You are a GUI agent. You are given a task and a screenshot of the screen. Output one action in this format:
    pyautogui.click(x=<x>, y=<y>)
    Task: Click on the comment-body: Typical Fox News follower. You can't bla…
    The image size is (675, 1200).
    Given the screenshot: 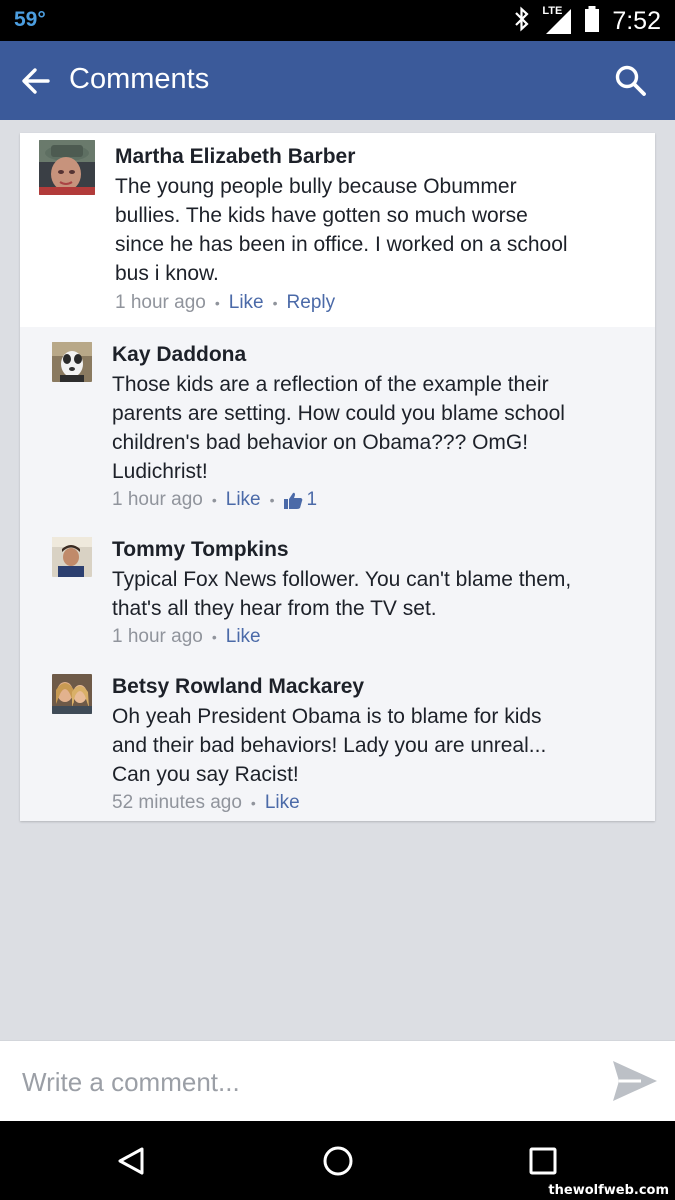 What is the action you would take?
    pyautogui.click(x=341, y=594)
    